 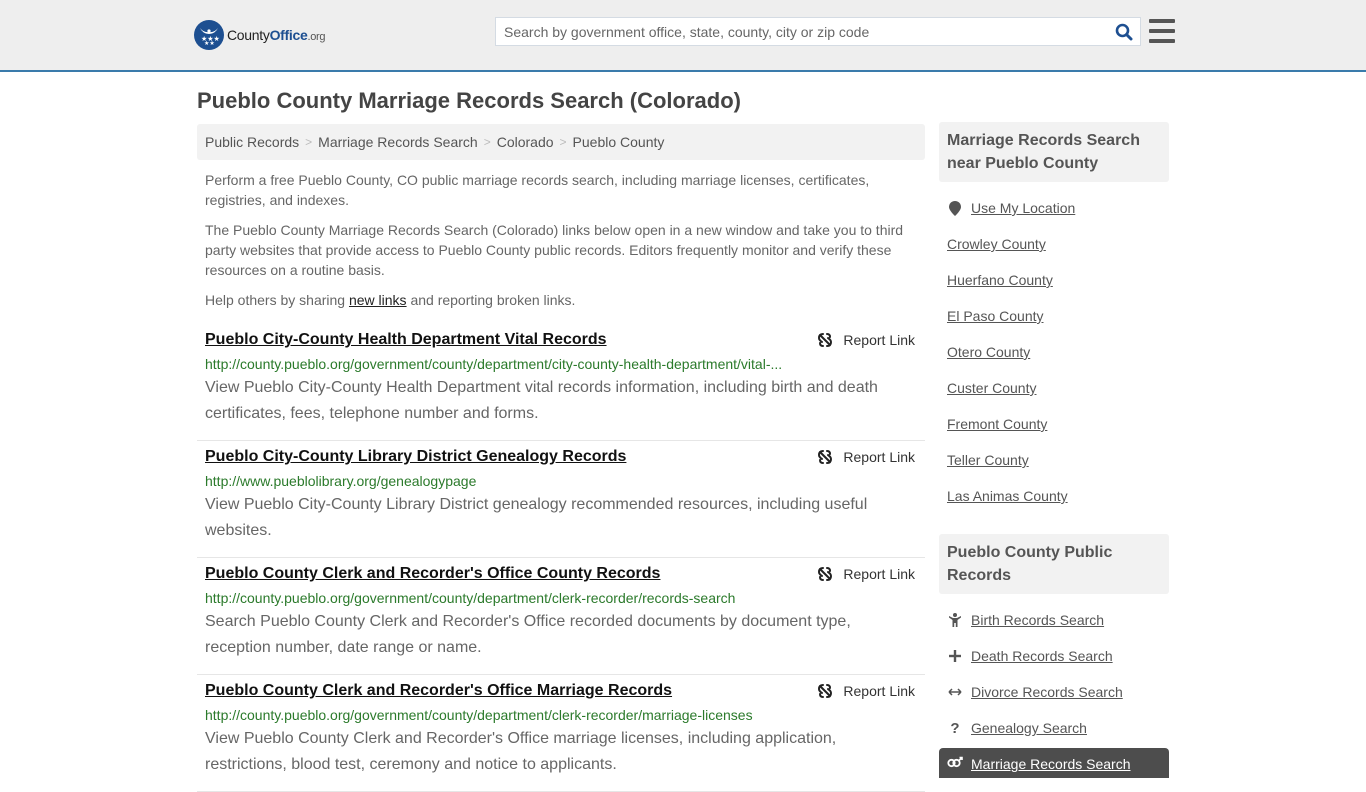 What do you see at coordinates (955, 620) in the screenshot?
I see `child-icon` at bounding box center [955, 620].